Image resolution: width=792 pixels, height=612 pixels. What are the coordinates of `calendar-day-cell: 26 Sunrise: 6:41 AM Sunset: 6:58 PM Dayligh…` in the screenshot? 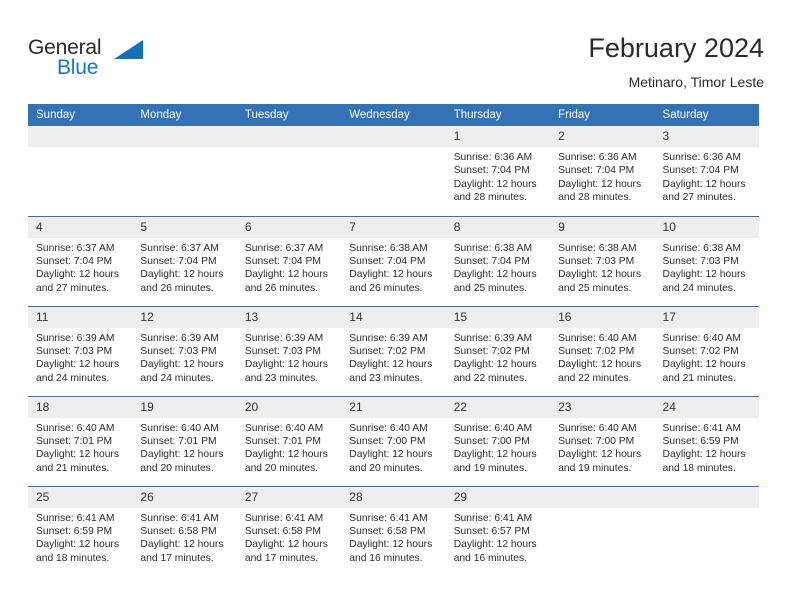 It's located at (184, 530).